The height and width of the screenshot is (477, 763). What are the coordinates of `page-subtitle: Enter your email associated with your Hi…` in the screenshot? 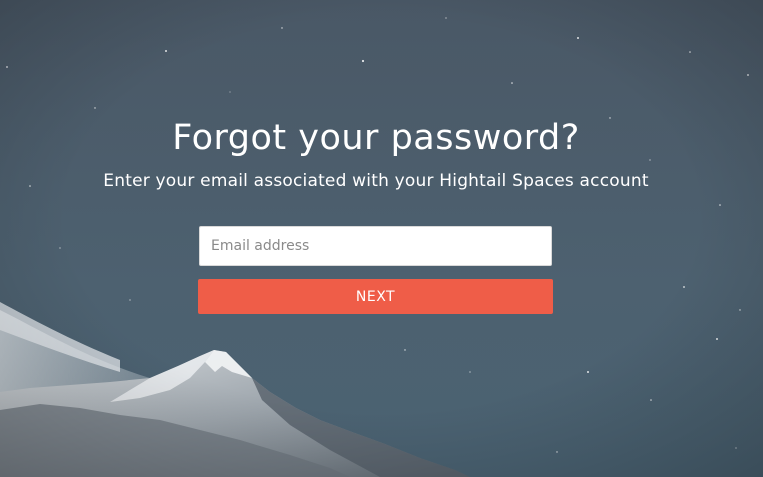 It's located at (376, 181).